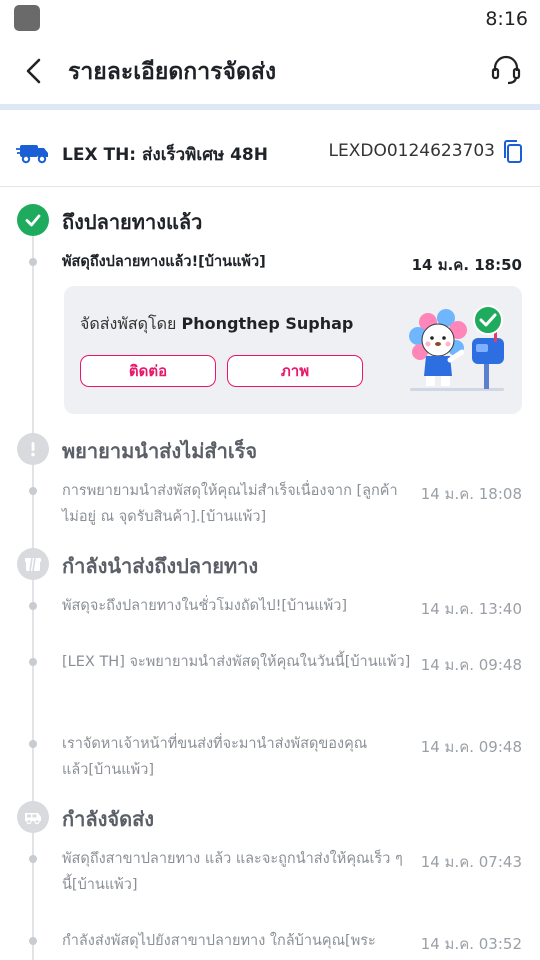  Describe the element at coordinates (128, 323) in the screenshot. I see `delivered-by-label: จัดส่งพัสดุโดย` at that location.